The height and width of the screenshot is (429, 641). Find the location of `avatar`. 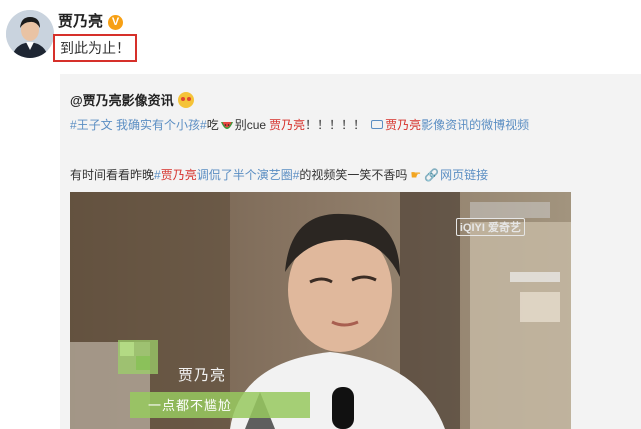

avatar is located at coordinates (30, 34).